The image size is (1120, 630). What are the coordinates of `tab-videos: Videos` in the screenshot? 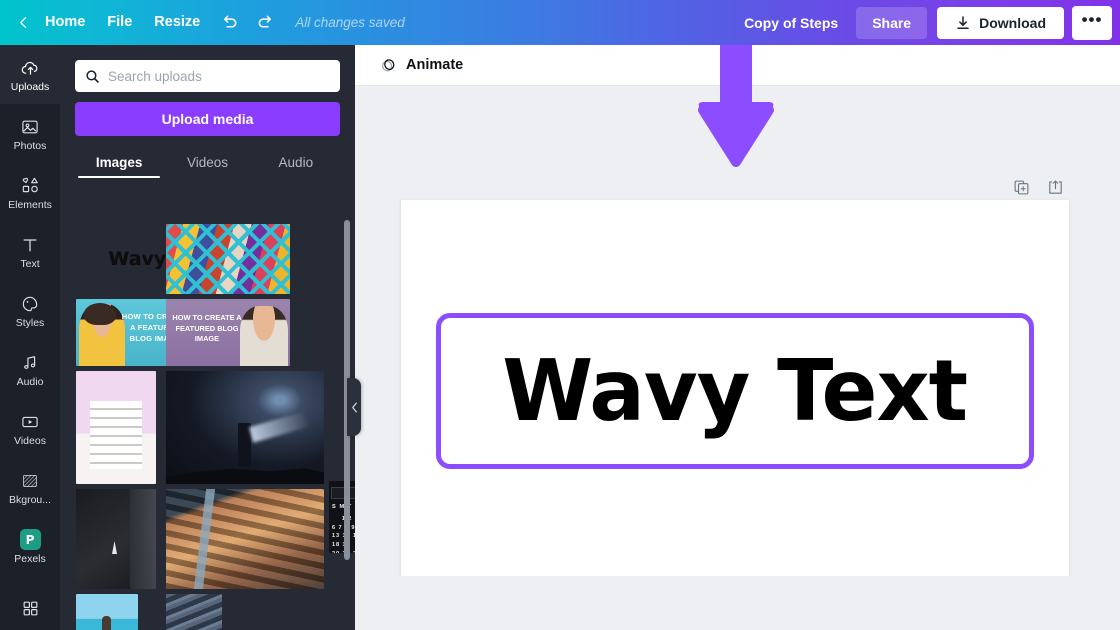 It's located at (207, 166).